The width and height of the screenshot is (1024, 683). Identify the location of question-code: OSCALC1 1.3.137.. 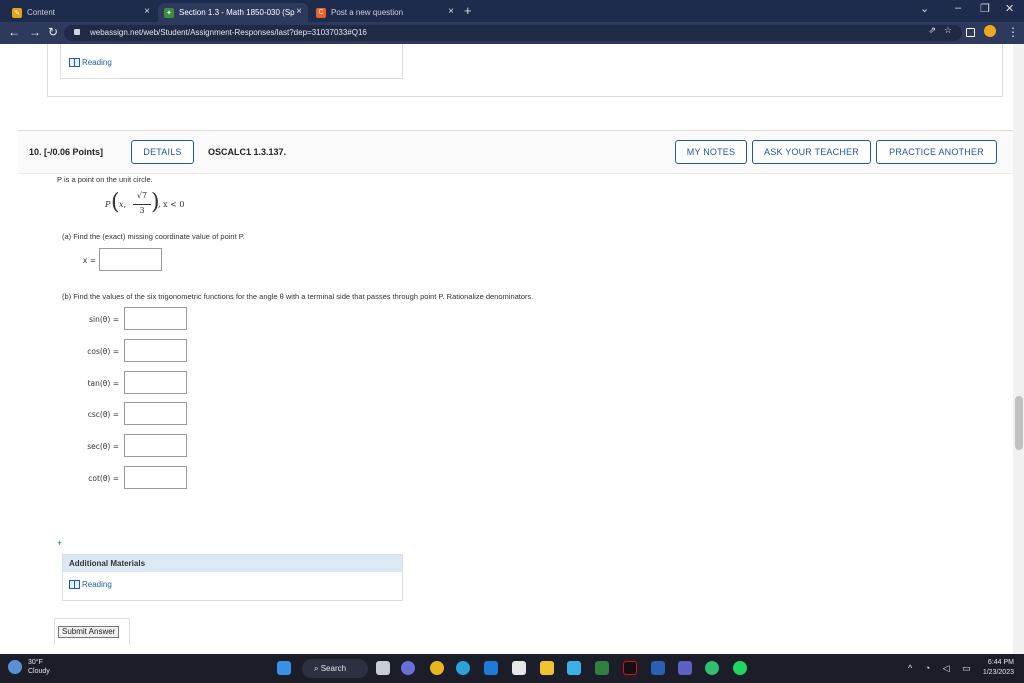
(247, 152).